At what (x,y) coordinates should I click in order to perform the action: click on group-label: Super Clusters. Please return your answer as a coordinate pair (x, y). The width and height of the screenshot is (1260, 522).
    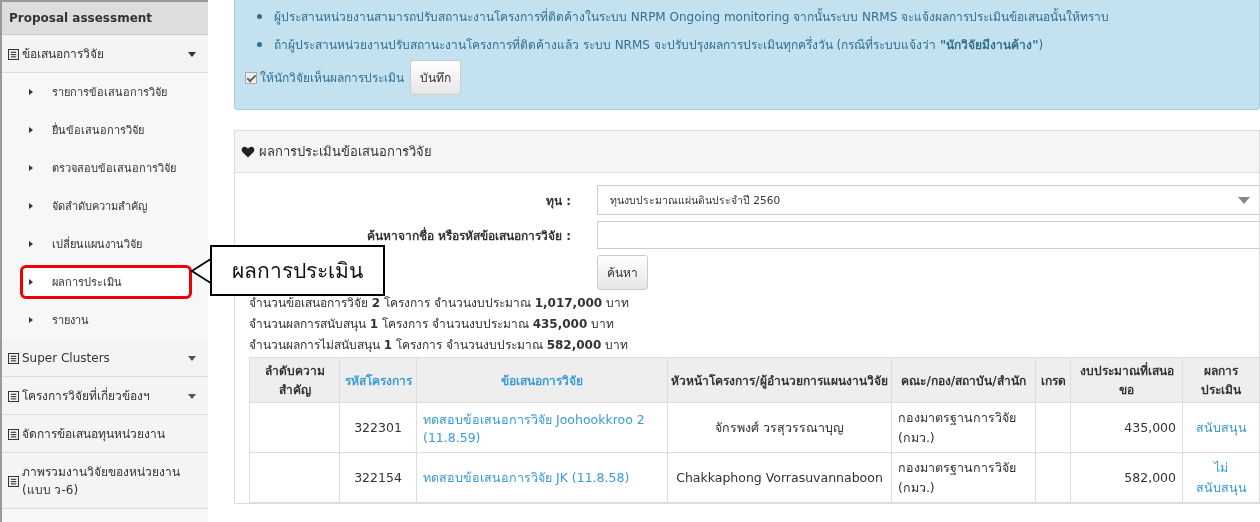
    Looking at the image, I should click on (105, 358).